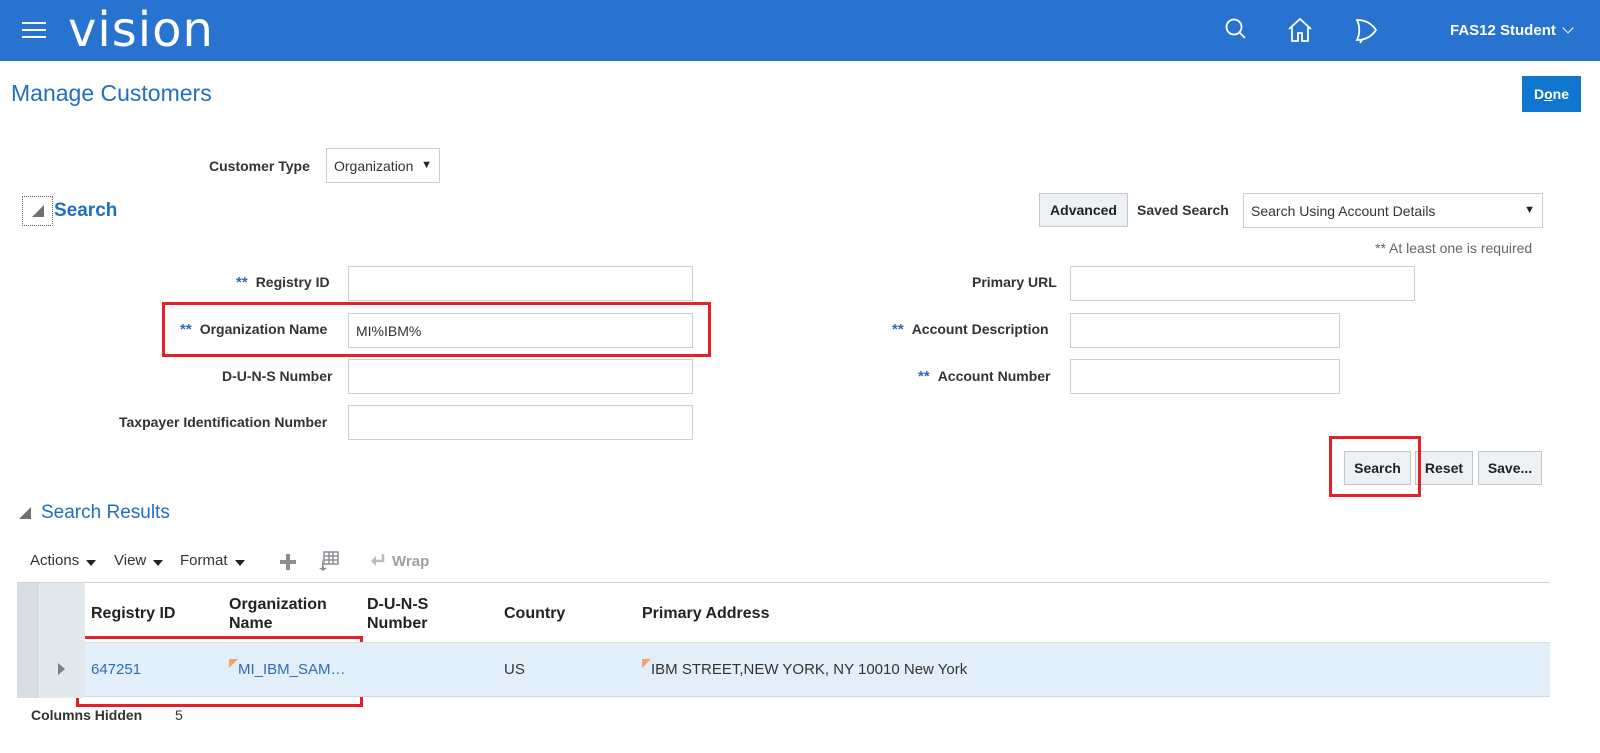  What do you see at coordinates (374, 166) in the screenshot?
I see `customer-type-value: Organization` at bounding box center [374, 166].